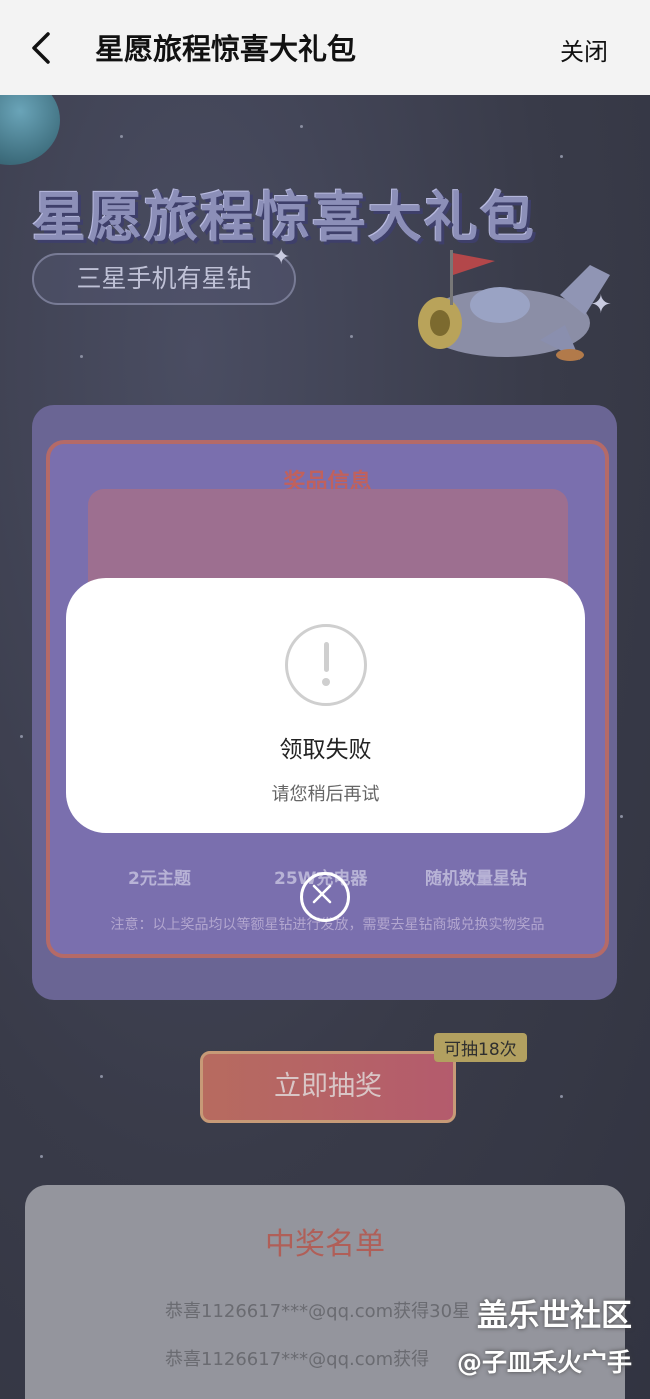  Describe the element at coordinates (164, 279) in the screenshot. I see `hero-subtitle-pill: 三星手机有星钻` at that location.